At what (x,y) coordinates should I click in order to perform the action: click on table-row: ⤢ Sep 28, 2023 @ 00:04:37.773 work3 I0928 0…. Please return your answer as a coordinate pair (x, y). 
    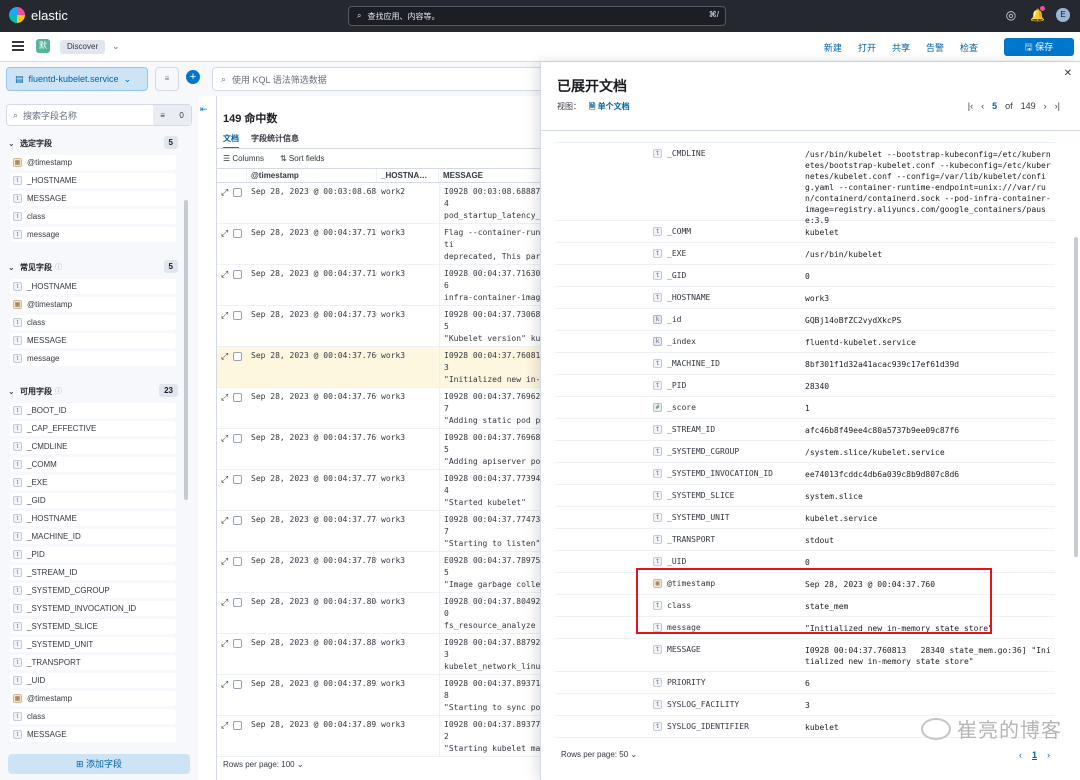
    Looking at the image, I should click on (379, 490).